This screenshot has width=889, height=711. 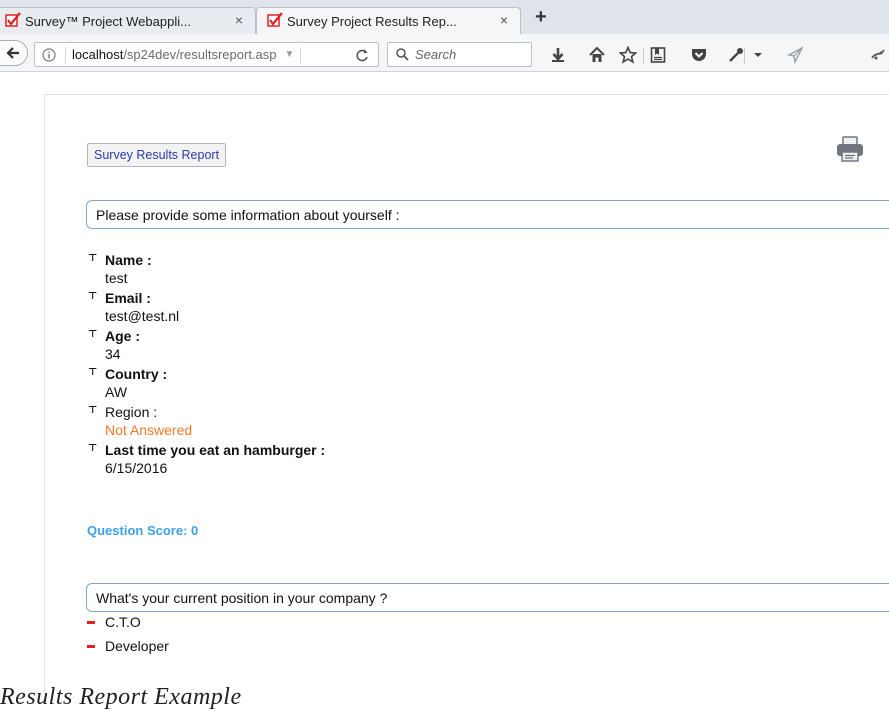 I want to click on question-2-options: C.T.O Developer, so click(x=128, y=634).